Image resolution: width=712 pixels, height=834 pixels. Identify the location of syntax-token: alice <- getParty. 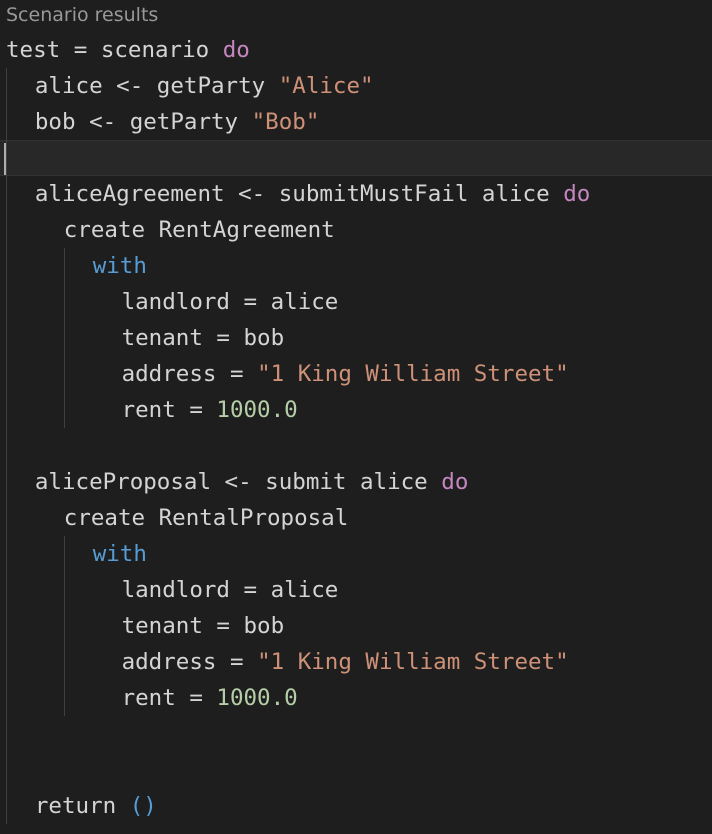
(156, 86).